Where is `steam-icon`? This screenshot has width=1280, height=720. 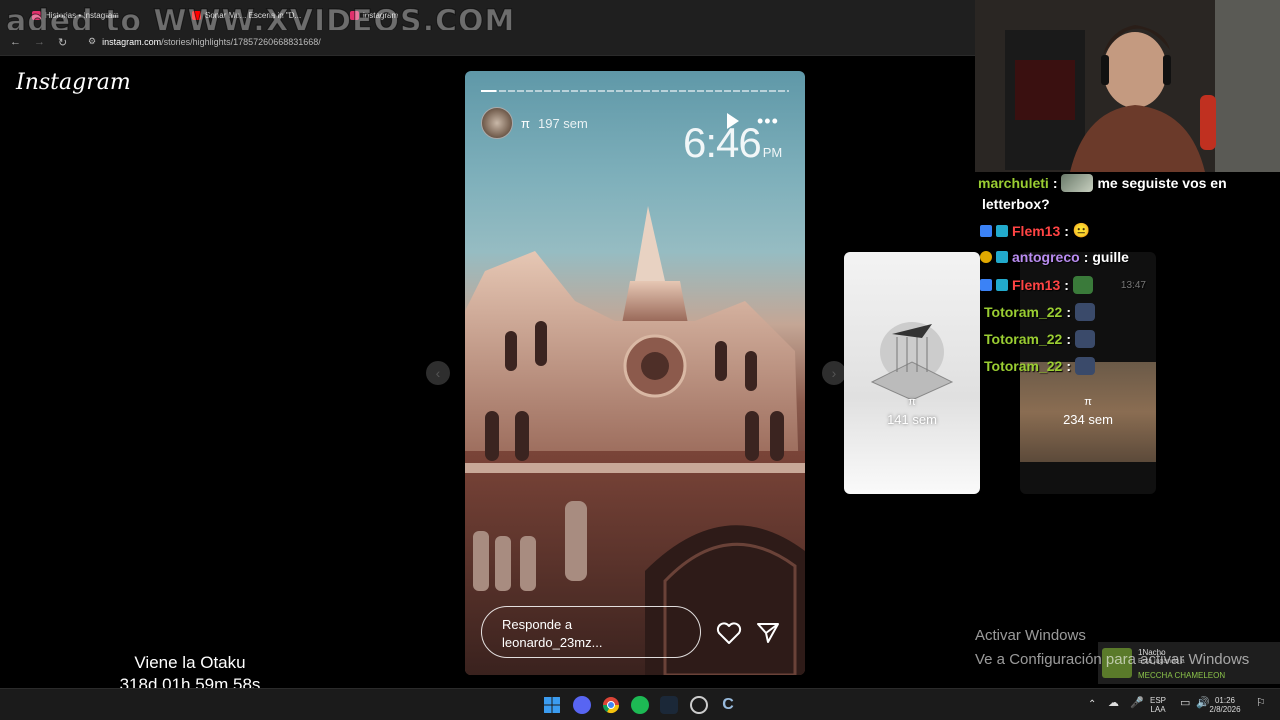 steam-icon is located at coordinates (669, 705).